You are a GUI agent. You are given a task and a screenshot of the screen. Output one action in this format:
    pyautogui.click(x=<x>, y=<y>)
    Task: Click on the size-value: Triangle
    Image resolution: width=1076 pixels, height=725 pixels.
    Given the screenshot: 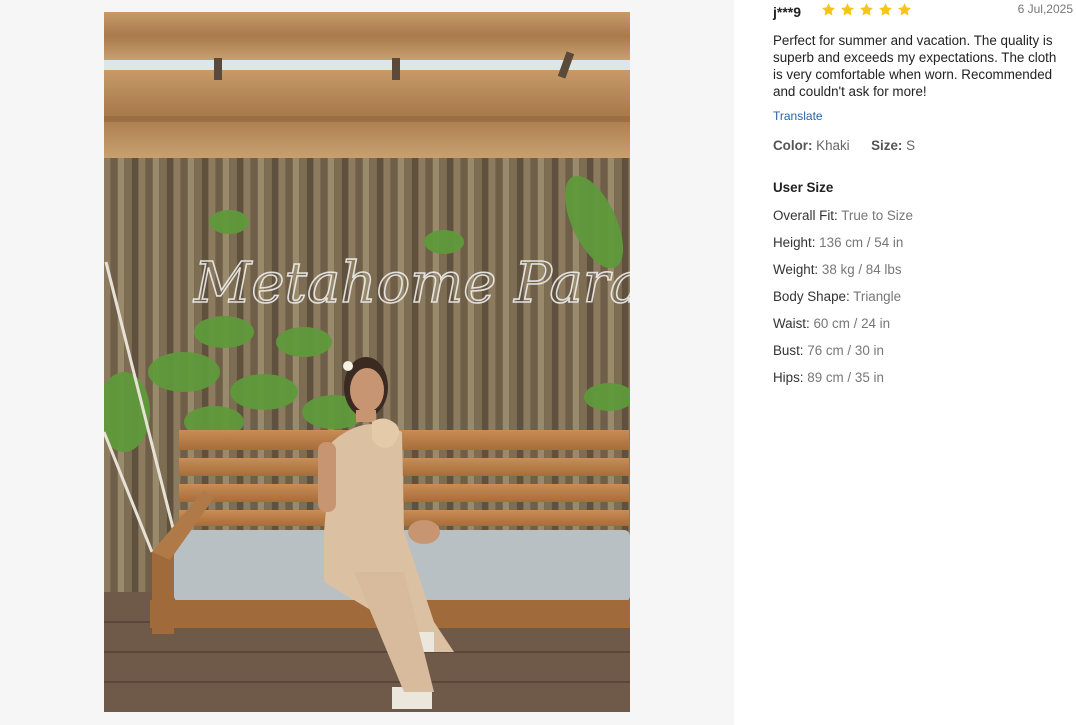 What is the action you would take?
    pyautogui.click(x=877, y=296)
    